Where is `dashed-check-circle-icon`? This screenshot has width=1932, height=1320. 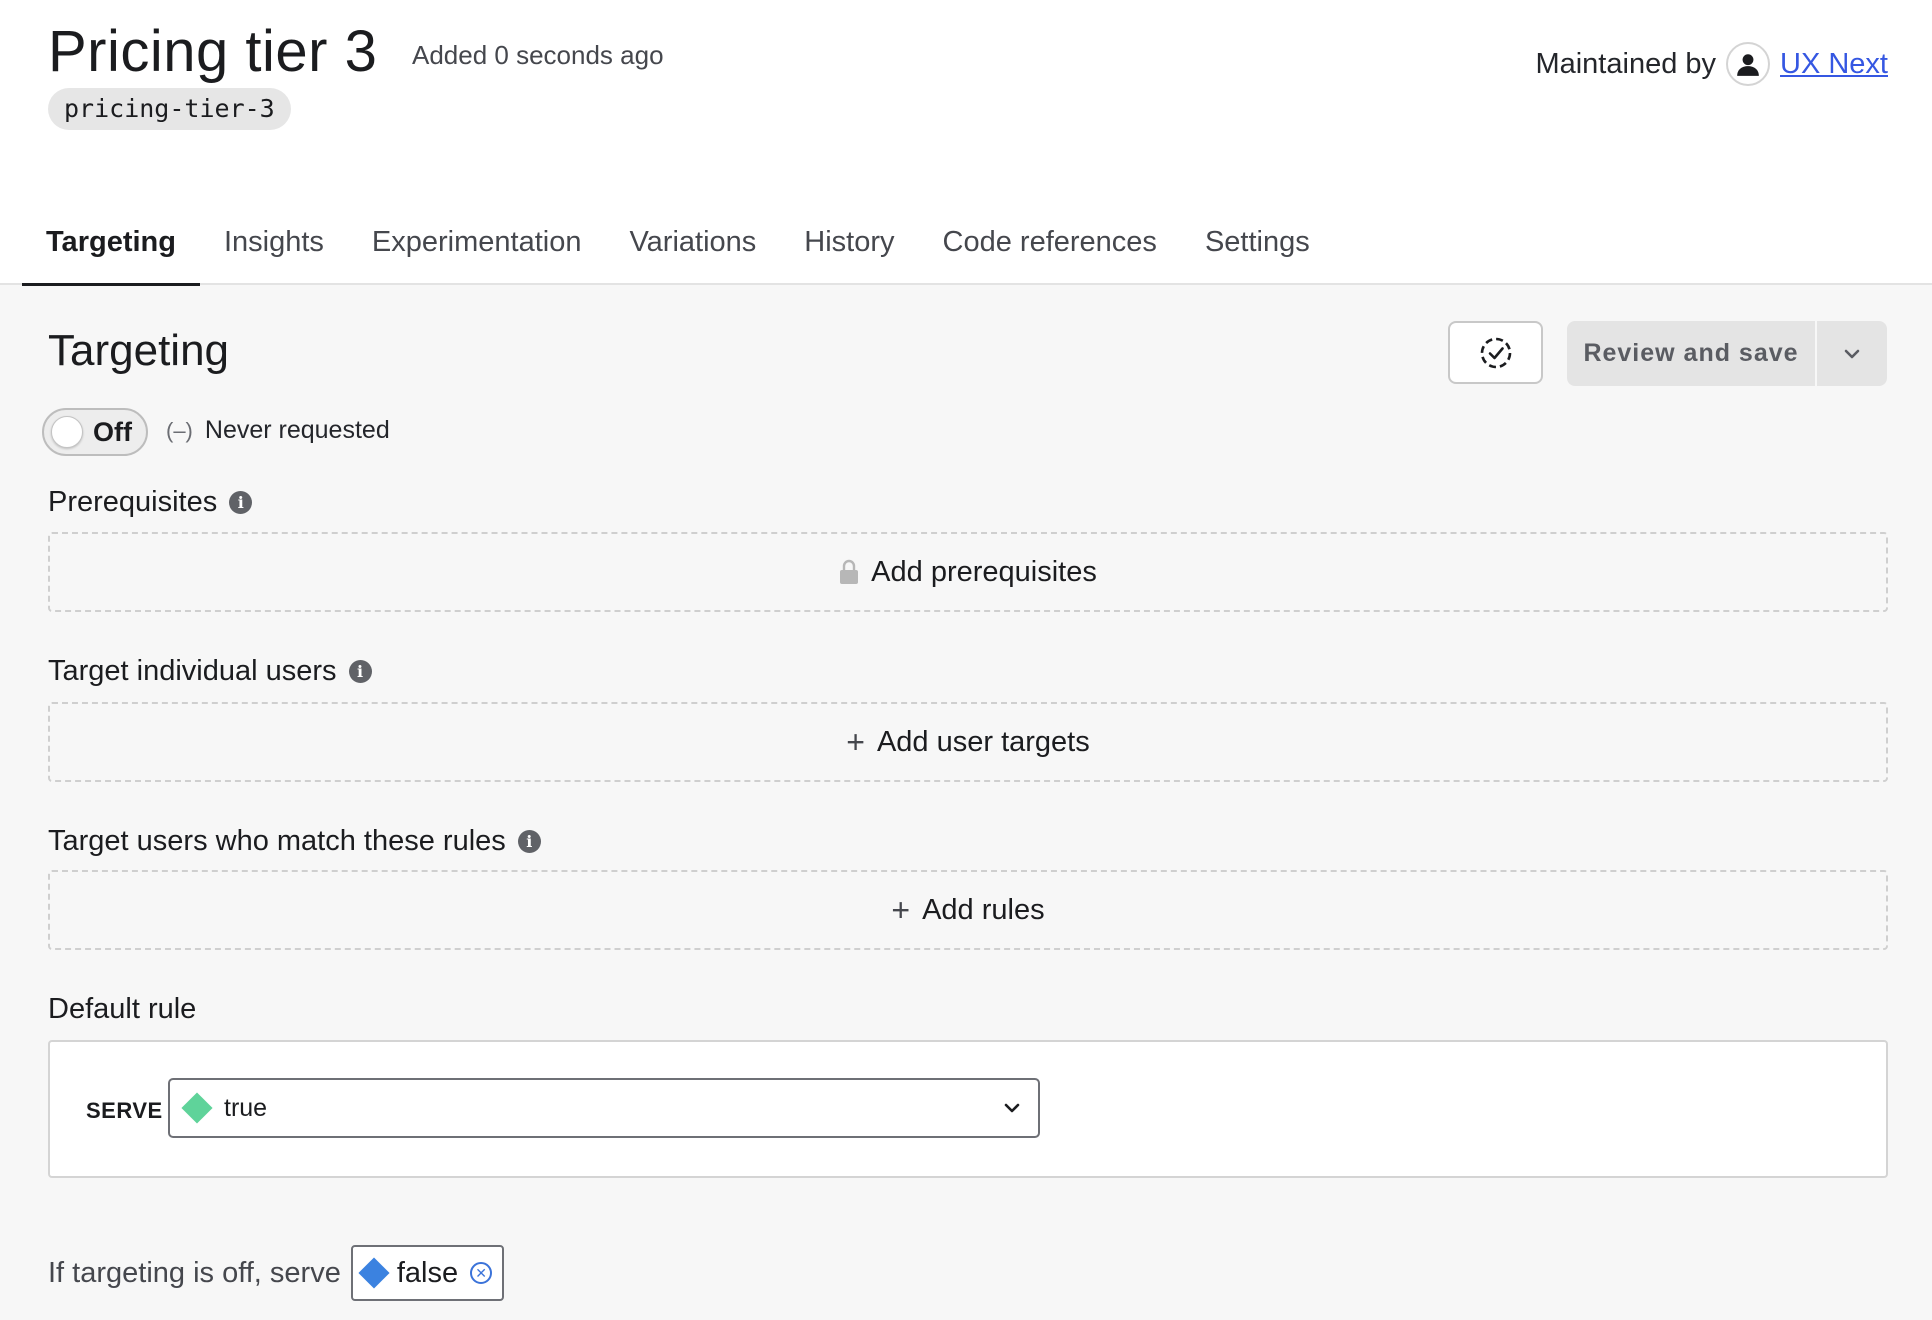 dashed-check-circle-icon is located at coordinates (1495, 352).